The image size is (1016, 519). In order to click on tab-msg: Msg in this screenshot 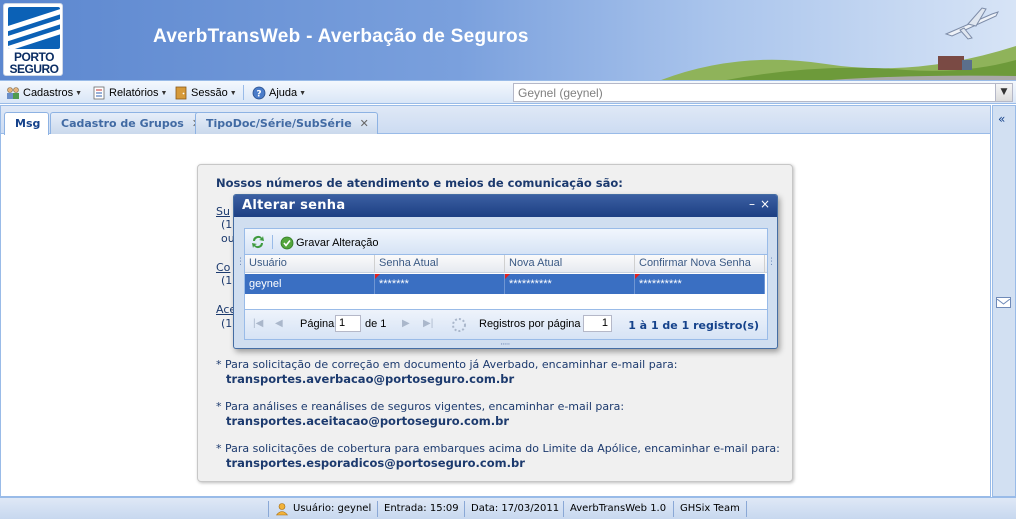, I will do `click(27, 123)`.